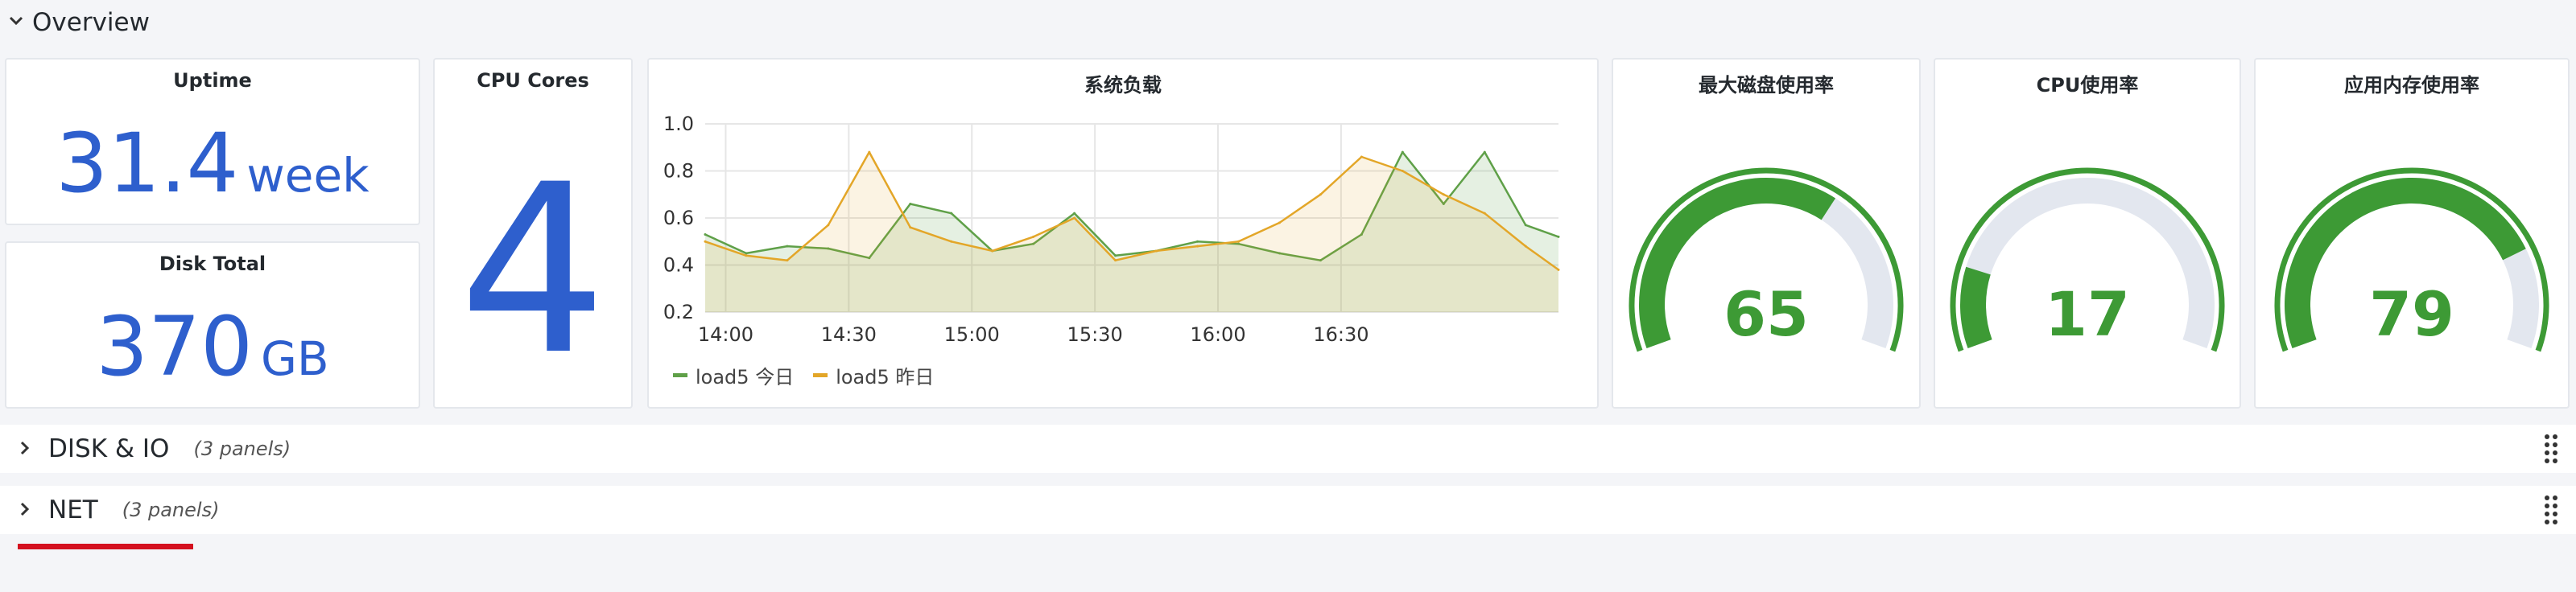  What do you see at coordinates (1095, 334) in the screenshot?
I see `x-tick-label: 15:30` at bounding box center [1095, 334].